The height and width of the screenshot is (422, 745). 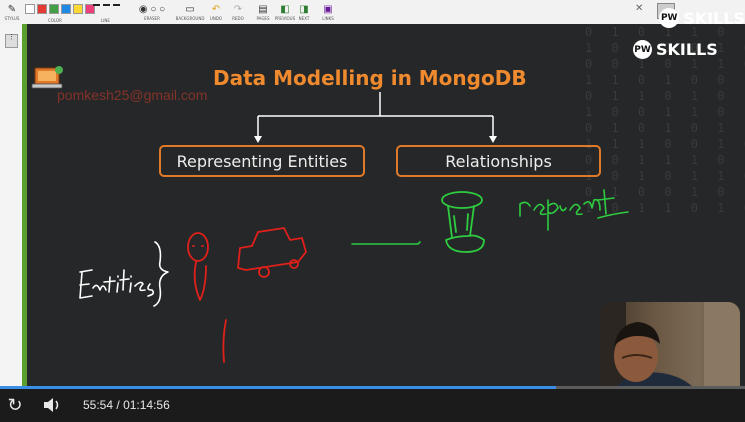 I want to click on undo-icon: ↶, so click(x=216, y=9).